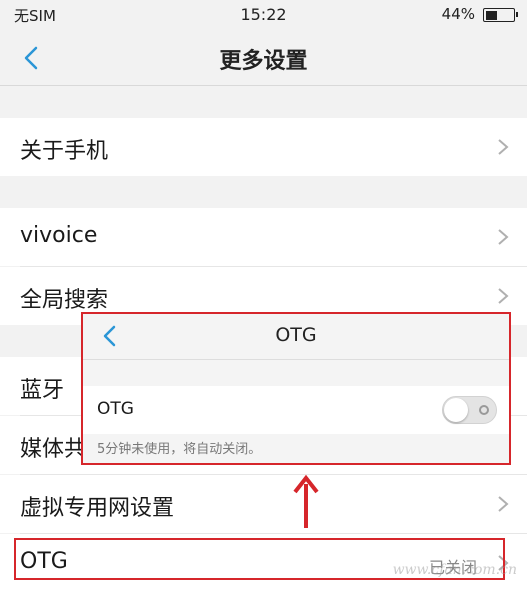 The width and height of the screenshot is (527, 592). What do you see at coordinates (42, 390) in the screenshot?
I see `list-item-label: 蓝牙` at bounding box center [42, 390].